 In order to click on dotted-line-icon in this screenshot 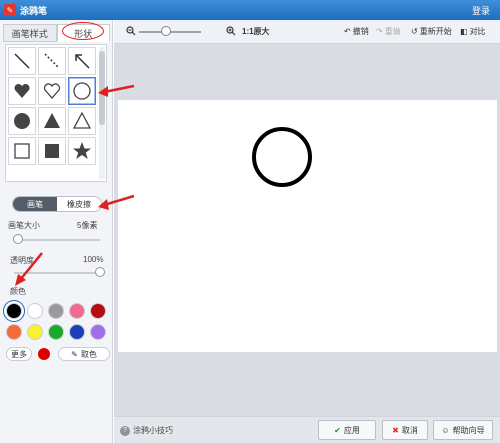, I will do `click(52, 61)`.